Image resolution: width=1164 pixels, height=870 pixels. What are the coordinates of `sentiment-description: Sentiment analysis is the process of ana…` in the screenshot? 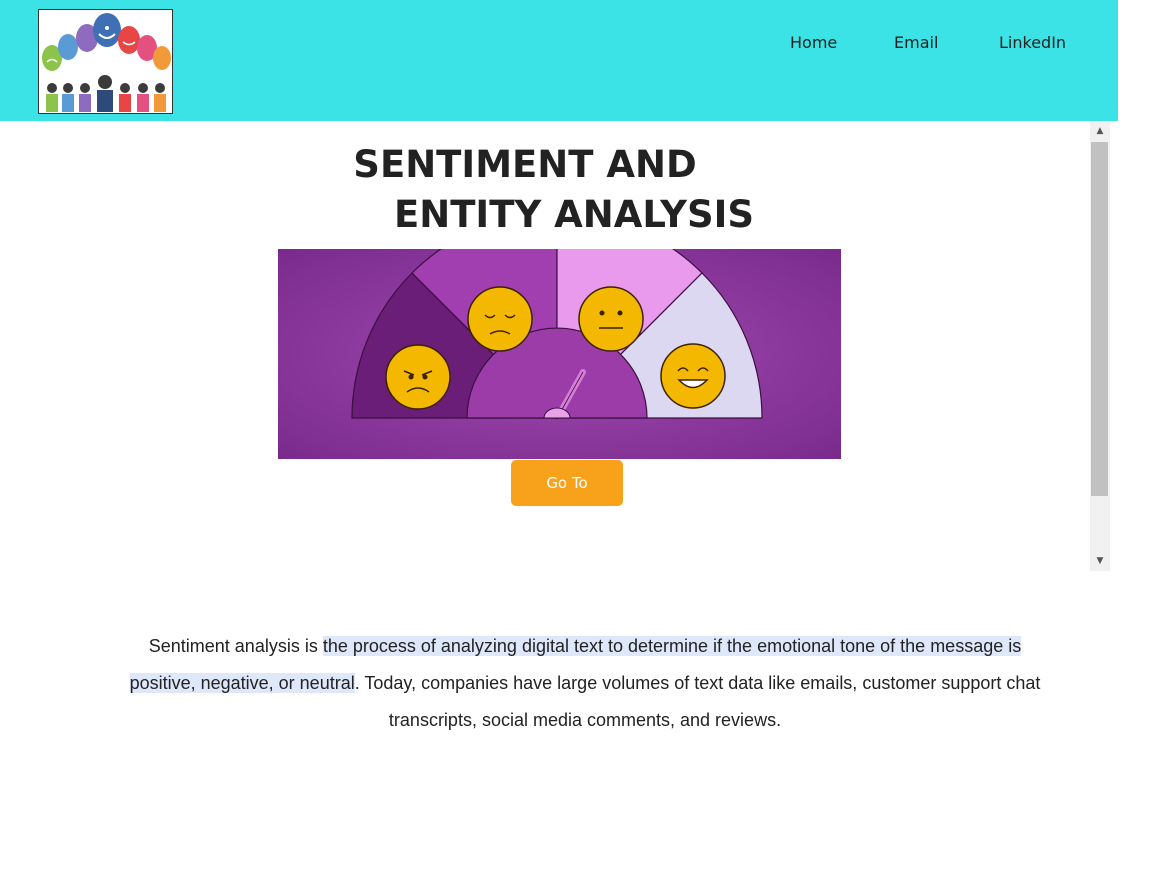 It's located at (585, 683).